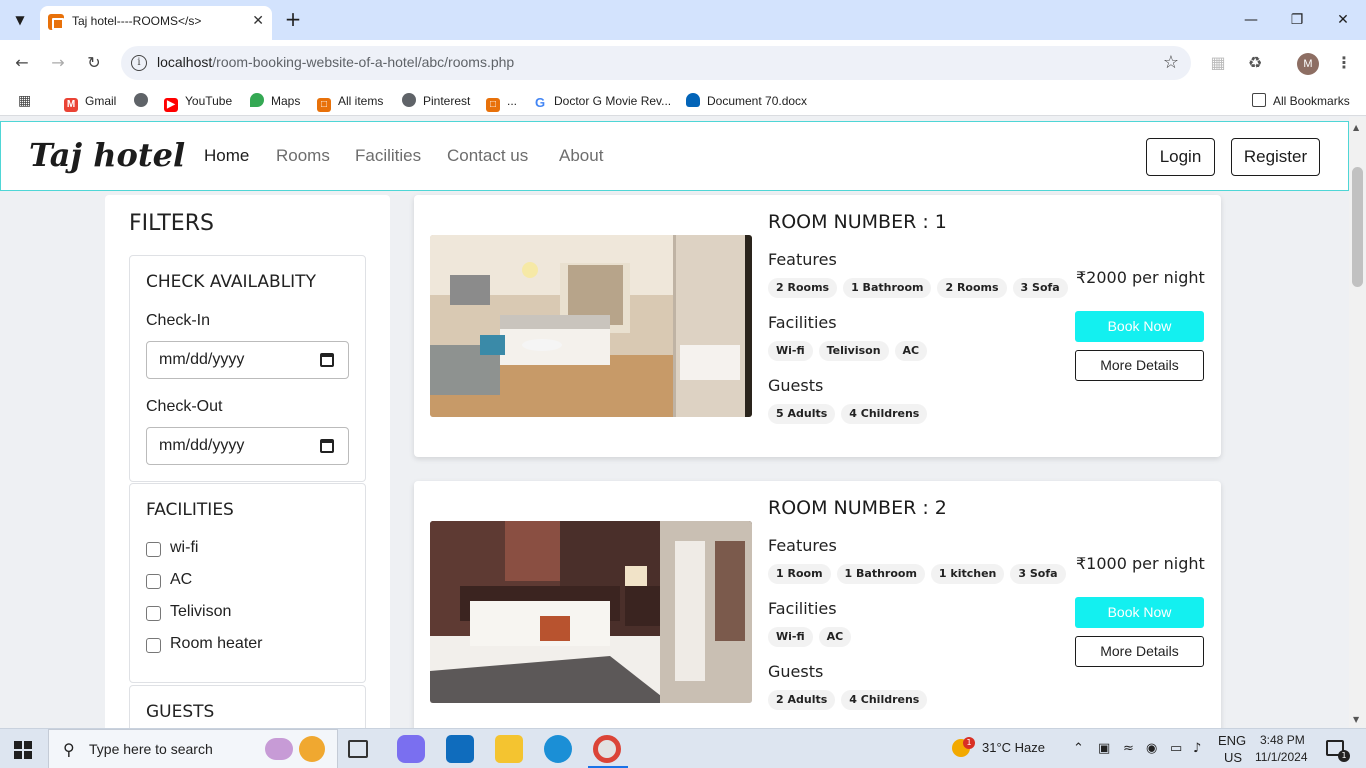 This screenshot has width=1366, height=768. What do you see at coordinates (746, 101) in the screenshot?
I see `bookmark-document: Document 70.docx` at bounding box center [746, 101].